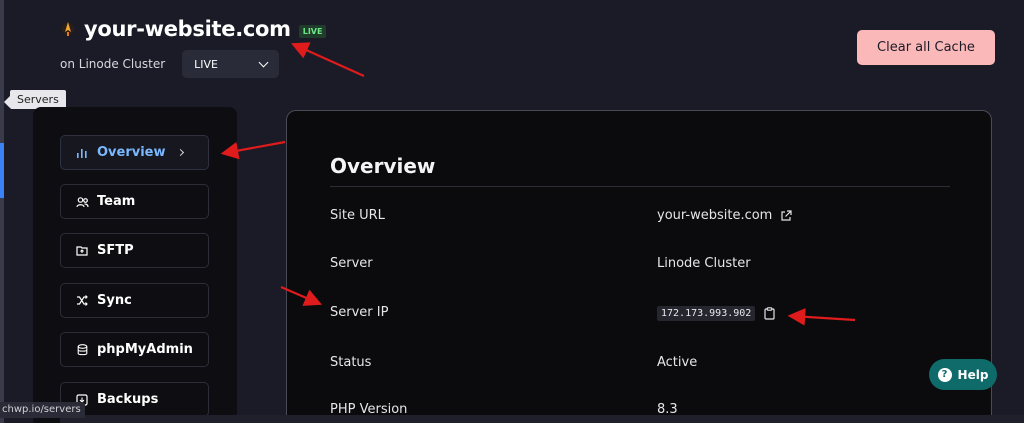  Describe the element at coordinates (704, 263) in the screenshot. I see `server-value: Linode Cluster` at that location.